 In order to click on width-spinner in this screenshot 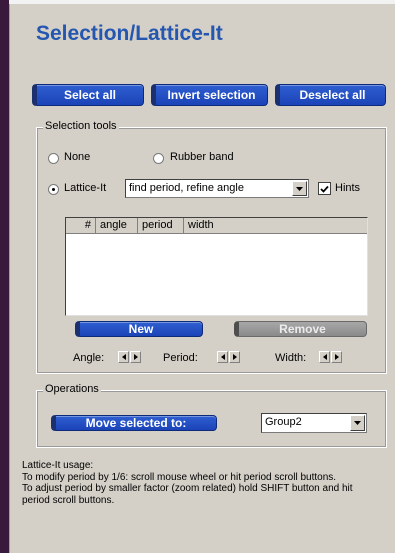, I will do `click(330, 357)`.